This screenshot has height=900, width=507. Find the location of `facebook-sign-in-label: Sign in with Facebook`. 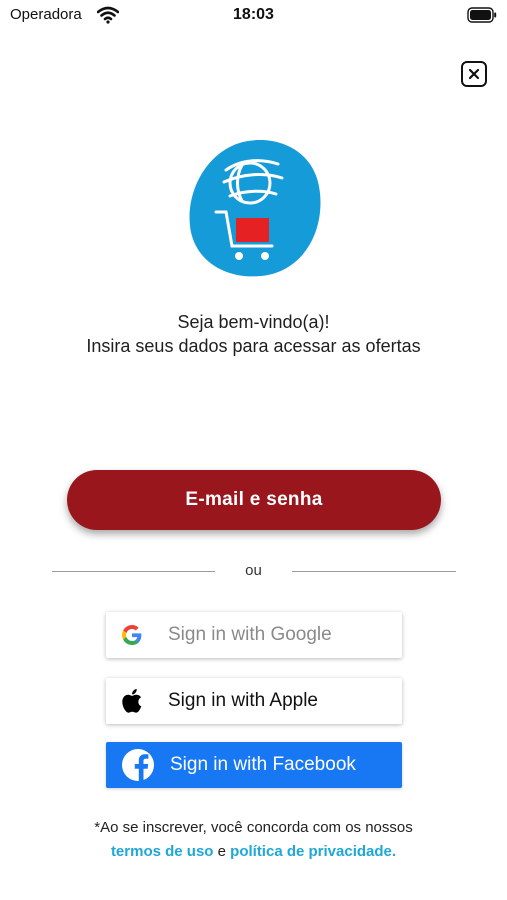

facebook-sign-in-label: Sign in with Facebook is located at coordinates (263, 764).